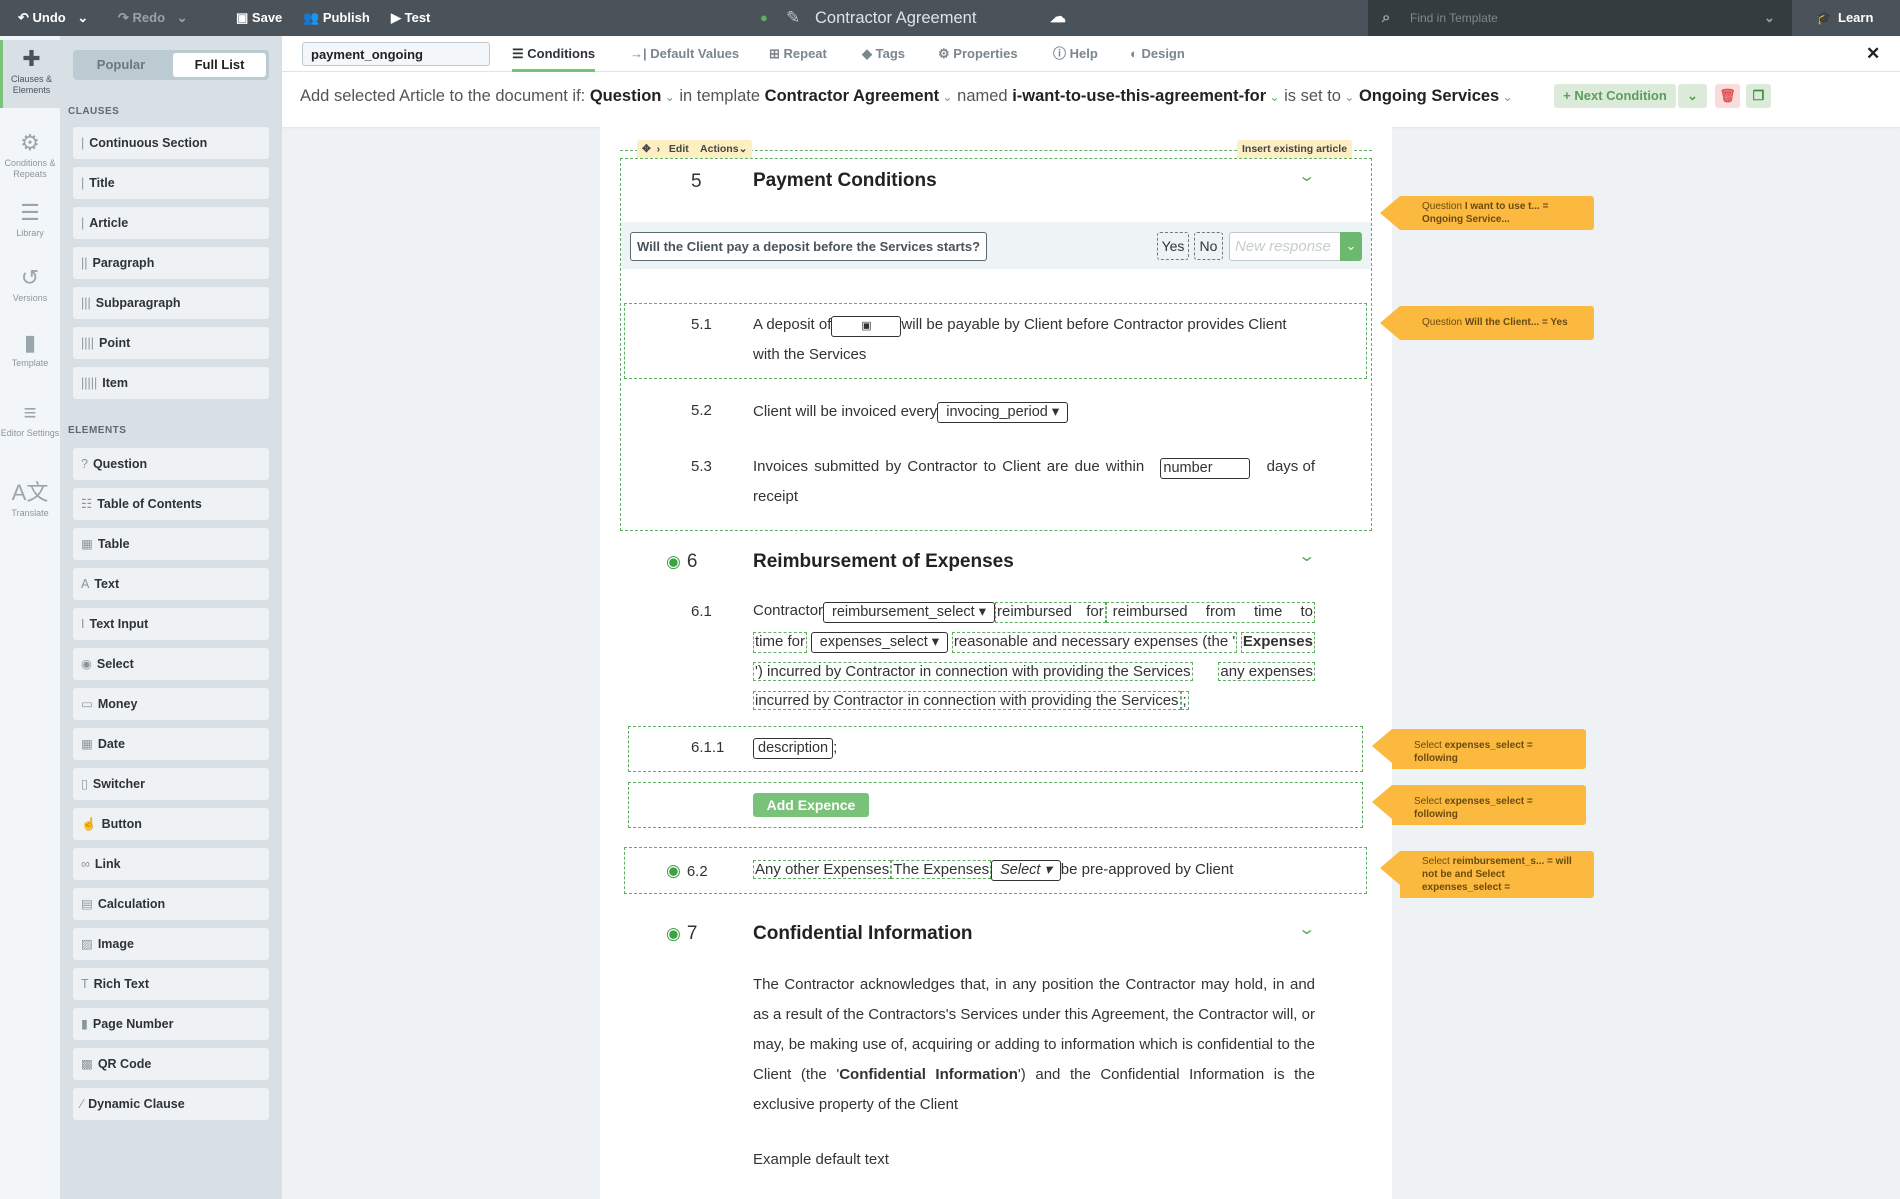 This screenshot has width=1900, height=1199. I want to click on actions-button: Actions, so click(719, 149).